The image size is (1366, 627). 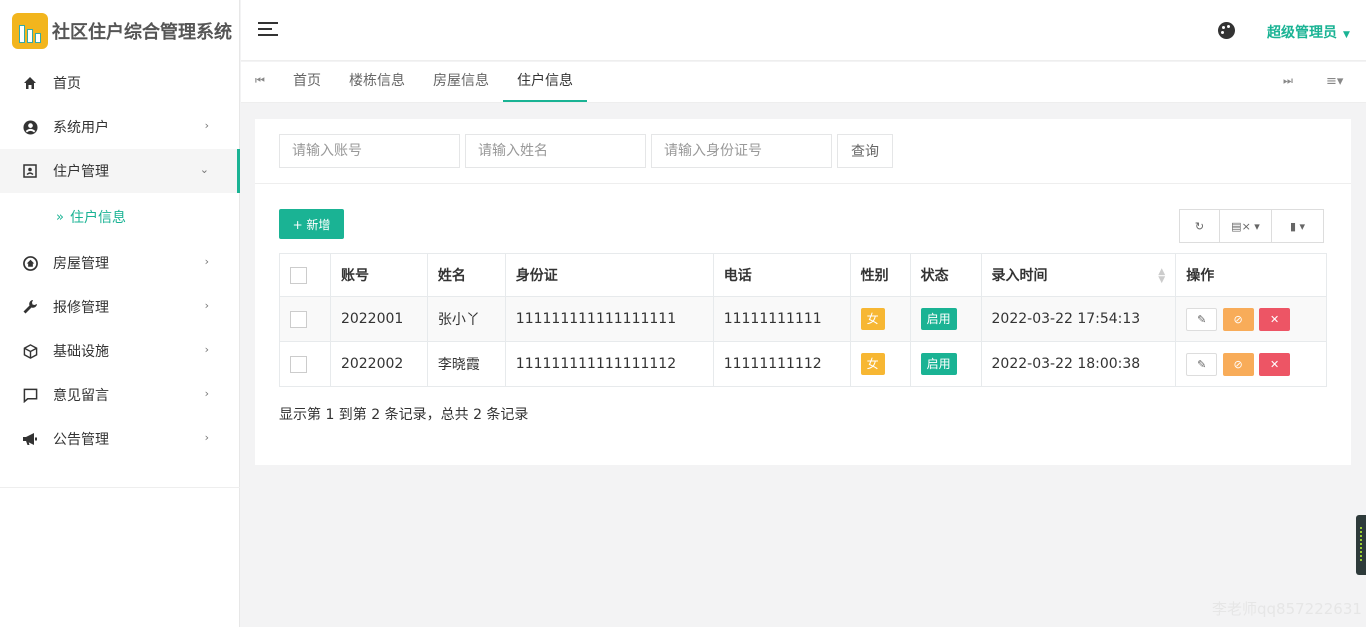 I want to click on account-cell: 2022001, so click(x=378, y=319).